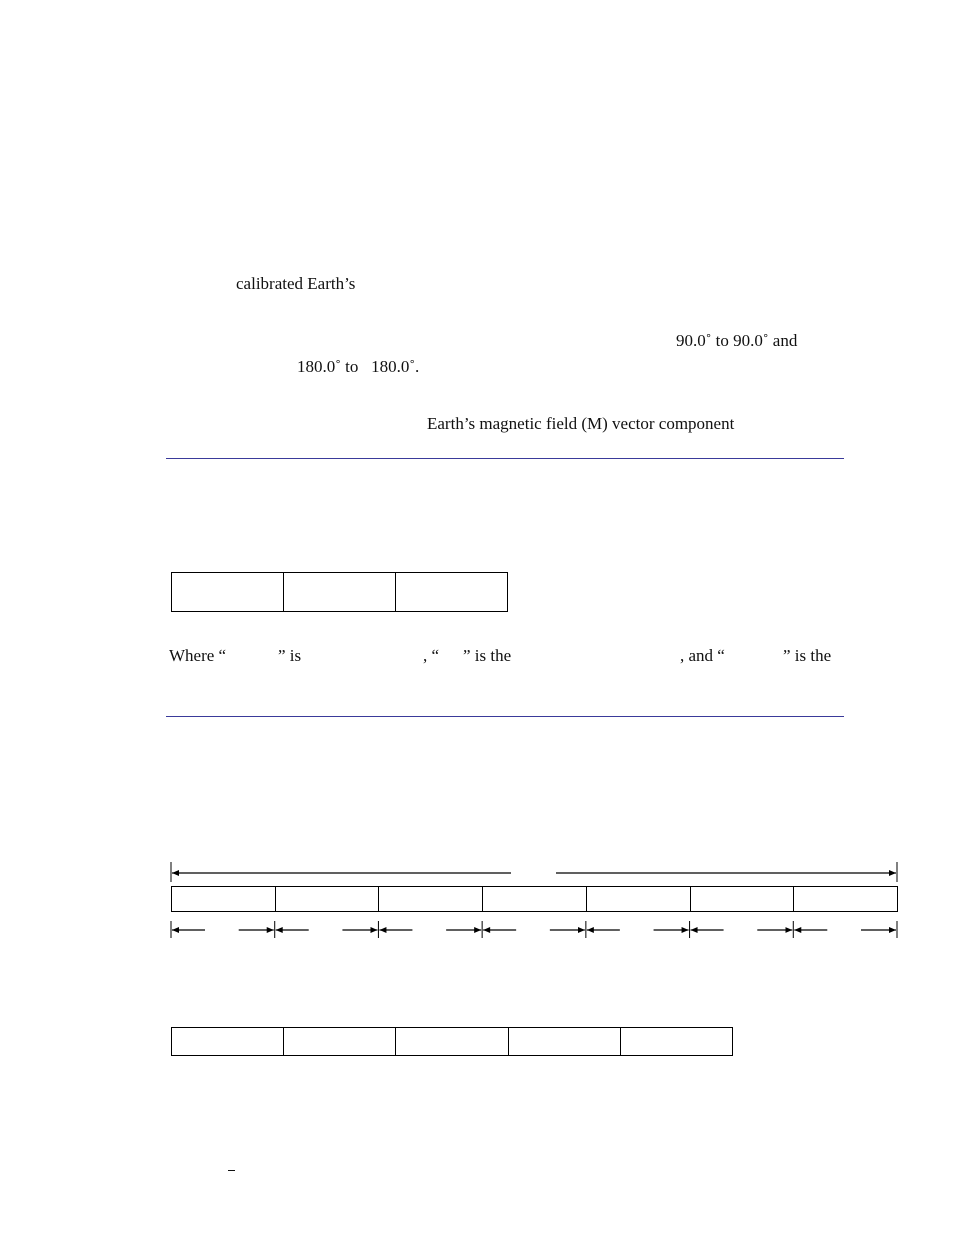  Describe the element at coordinates (534, 872) in the screenshot. I see `overall-dimension-arrow` at that location.